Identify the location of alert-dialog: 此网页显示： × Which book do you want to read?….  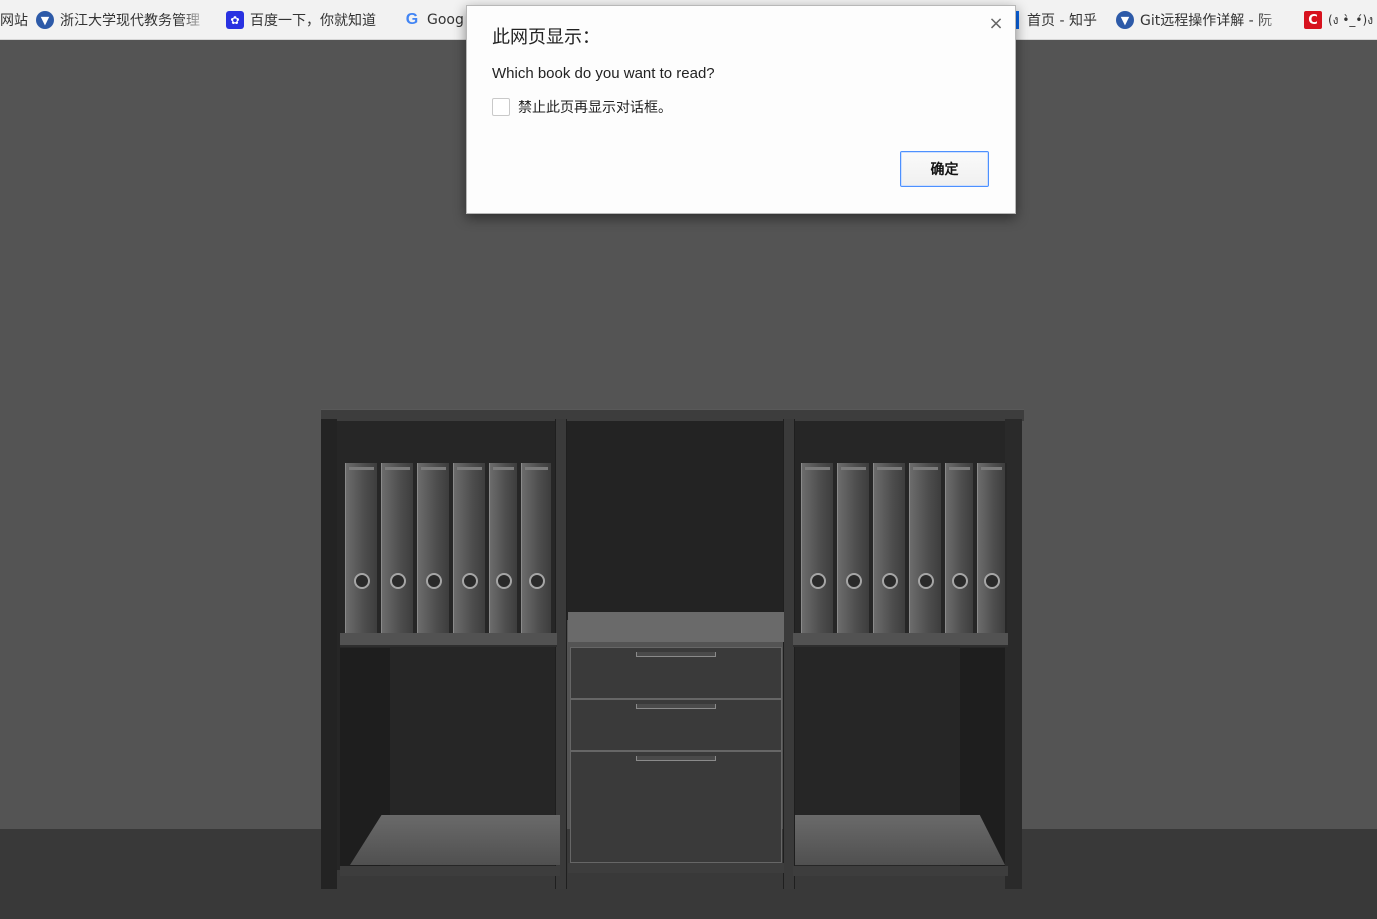
(741, 109).